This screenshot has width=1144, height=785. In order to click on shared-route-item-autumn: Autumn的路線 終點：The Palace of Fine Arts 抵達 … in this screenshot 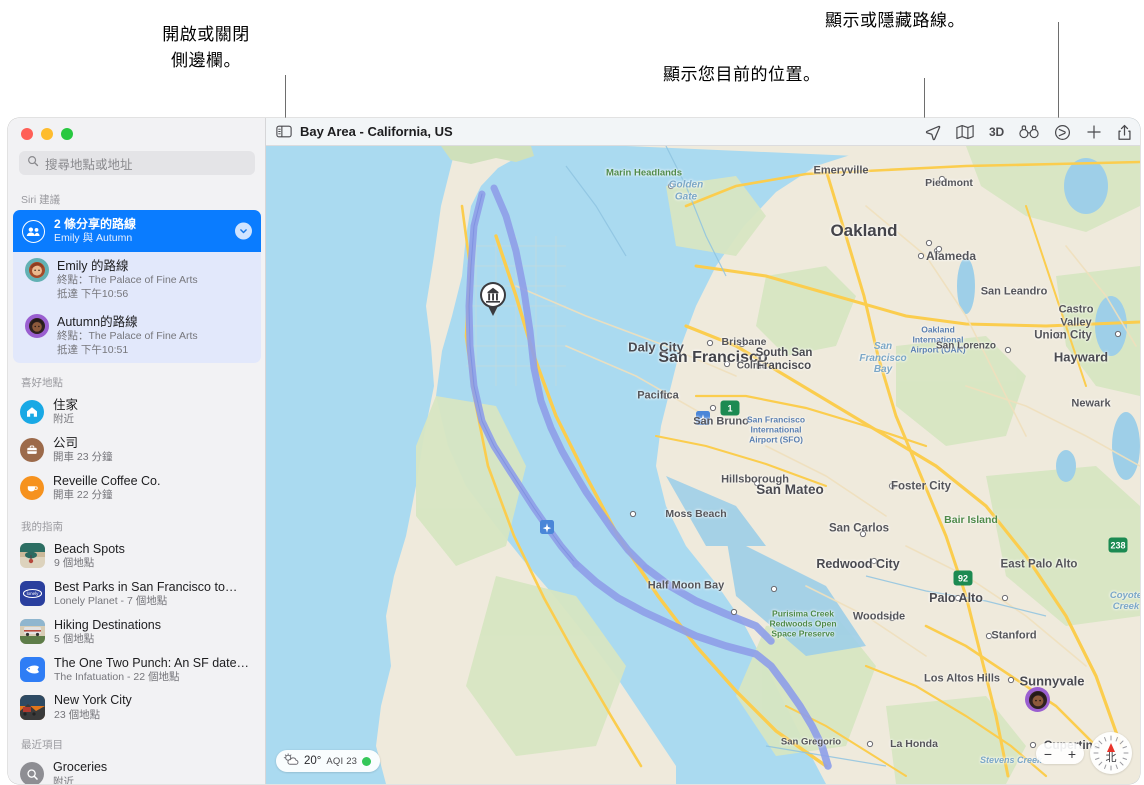, I will do `click(137, 336)`.